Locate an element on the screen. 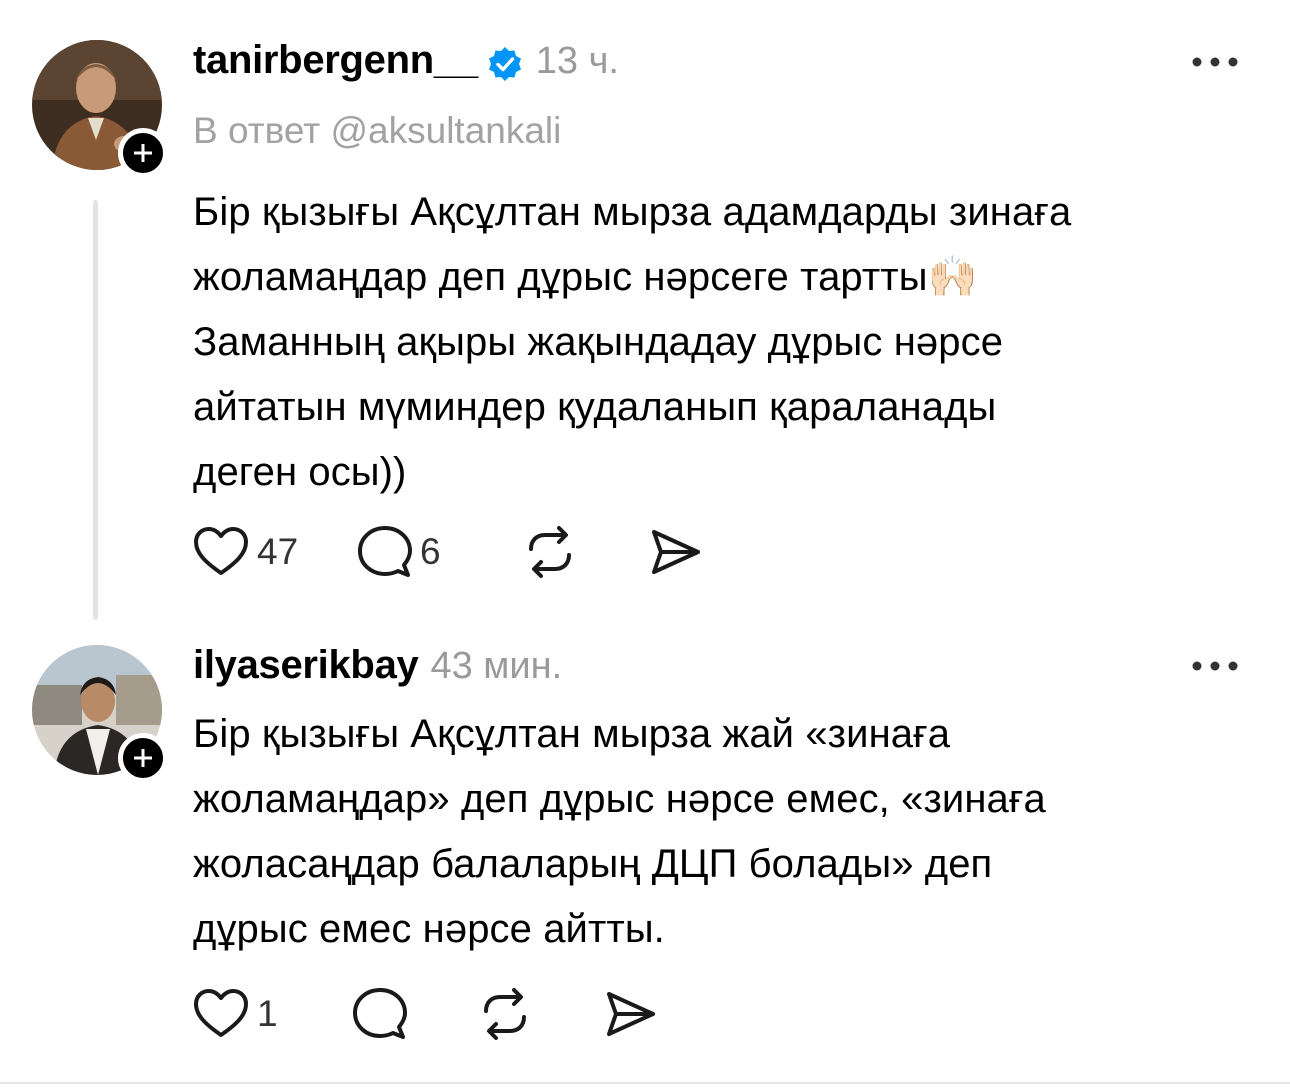 The width and height of the screenshot is (1290, 1090). like-button: 1 is located at coordinates (273, 1014).